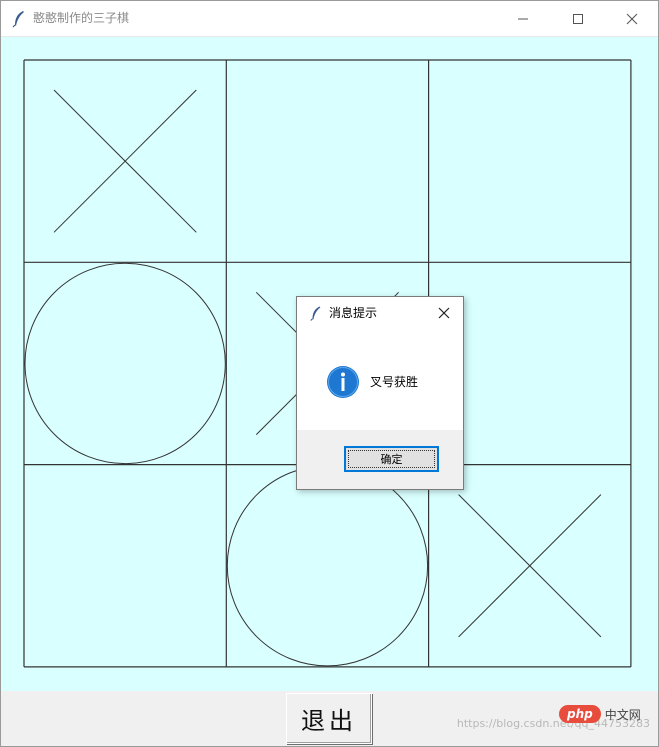 This screenshot has width=659, height=747. Describe the element at coordinates (622, 714) in the screenshot. I see `brand-text: 中文网` at that location.